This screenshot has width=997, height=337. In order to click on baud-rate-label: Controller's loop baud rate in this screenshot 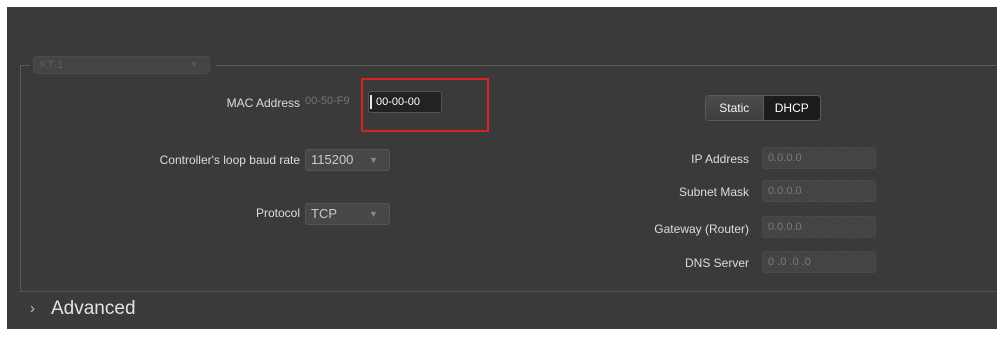, I will do `click(229, 160)`.